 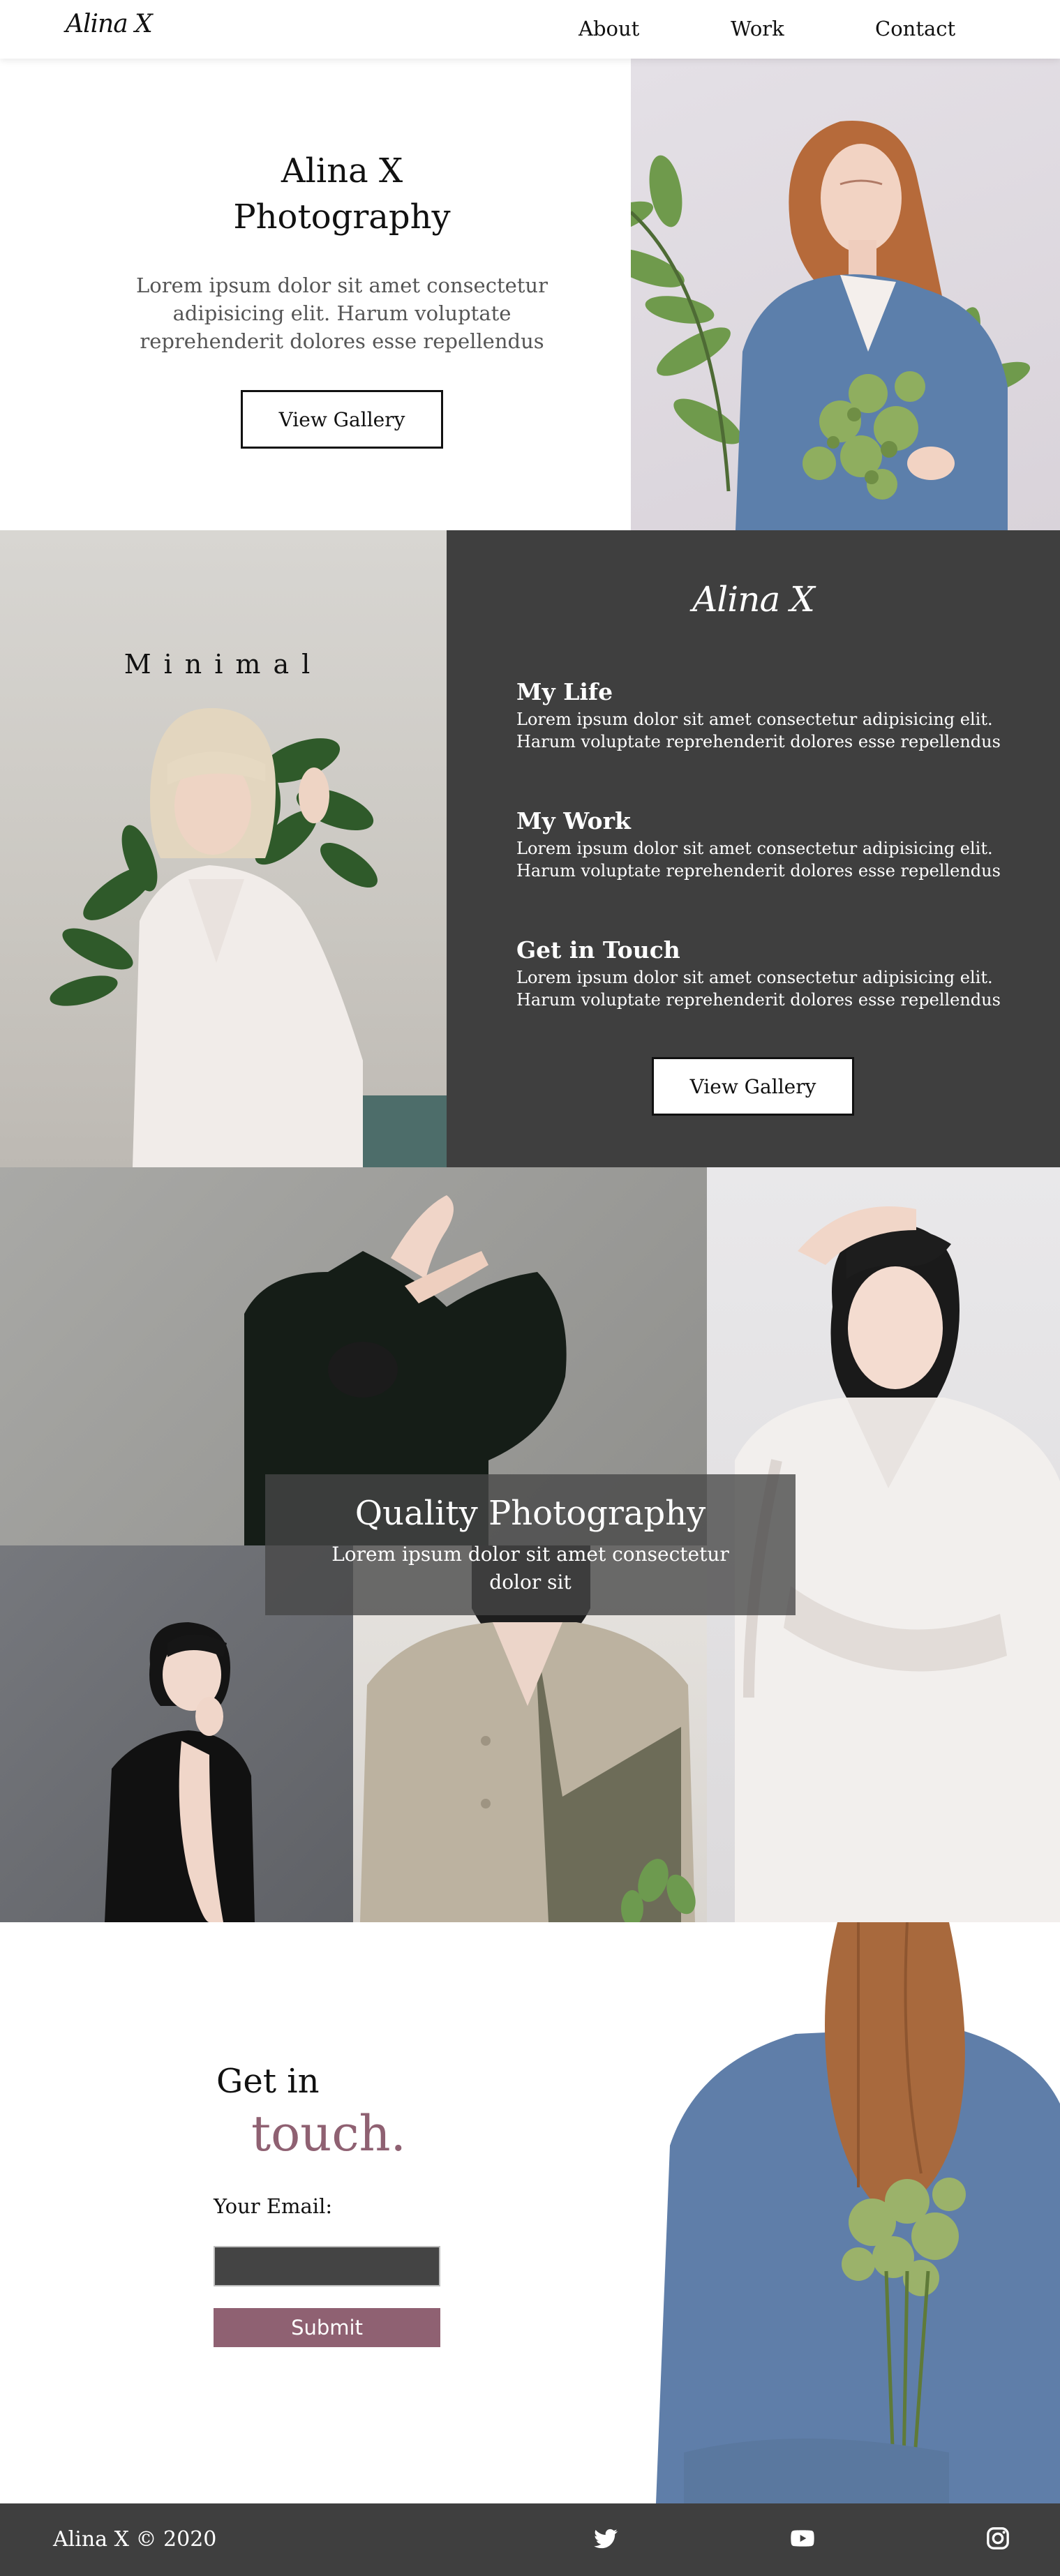 I want to click on instagram-icon, so click(x=998, y=2538).